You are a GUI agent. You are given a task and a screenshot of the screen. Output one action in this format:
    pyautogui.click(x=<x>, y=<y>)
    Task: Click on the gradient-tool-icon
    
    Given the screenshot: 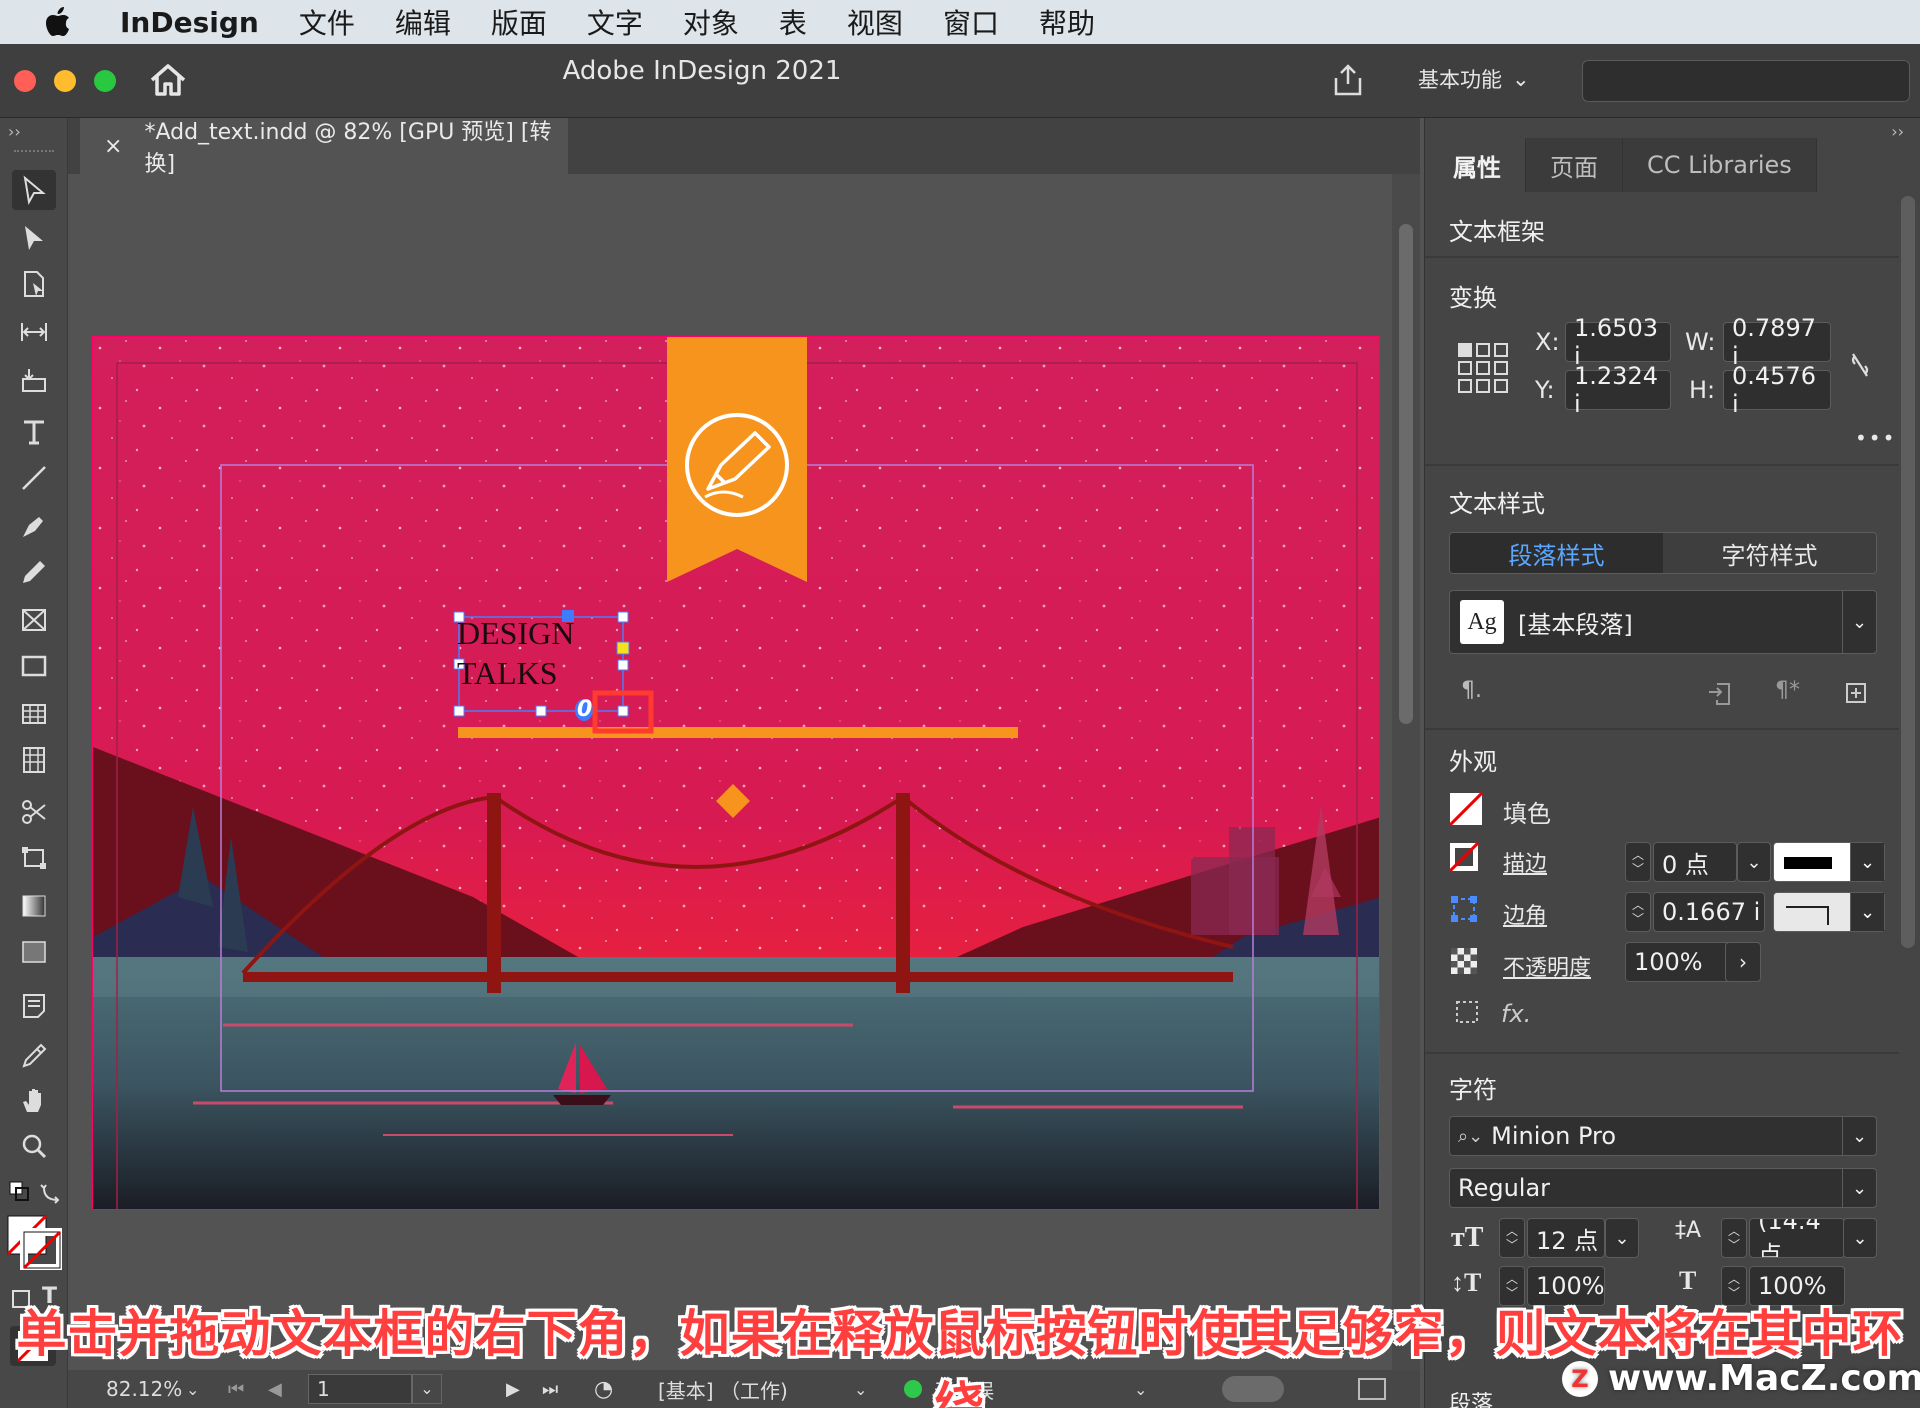 What is the action you would take?
    pyautogui.click(x=34, y=906)
    